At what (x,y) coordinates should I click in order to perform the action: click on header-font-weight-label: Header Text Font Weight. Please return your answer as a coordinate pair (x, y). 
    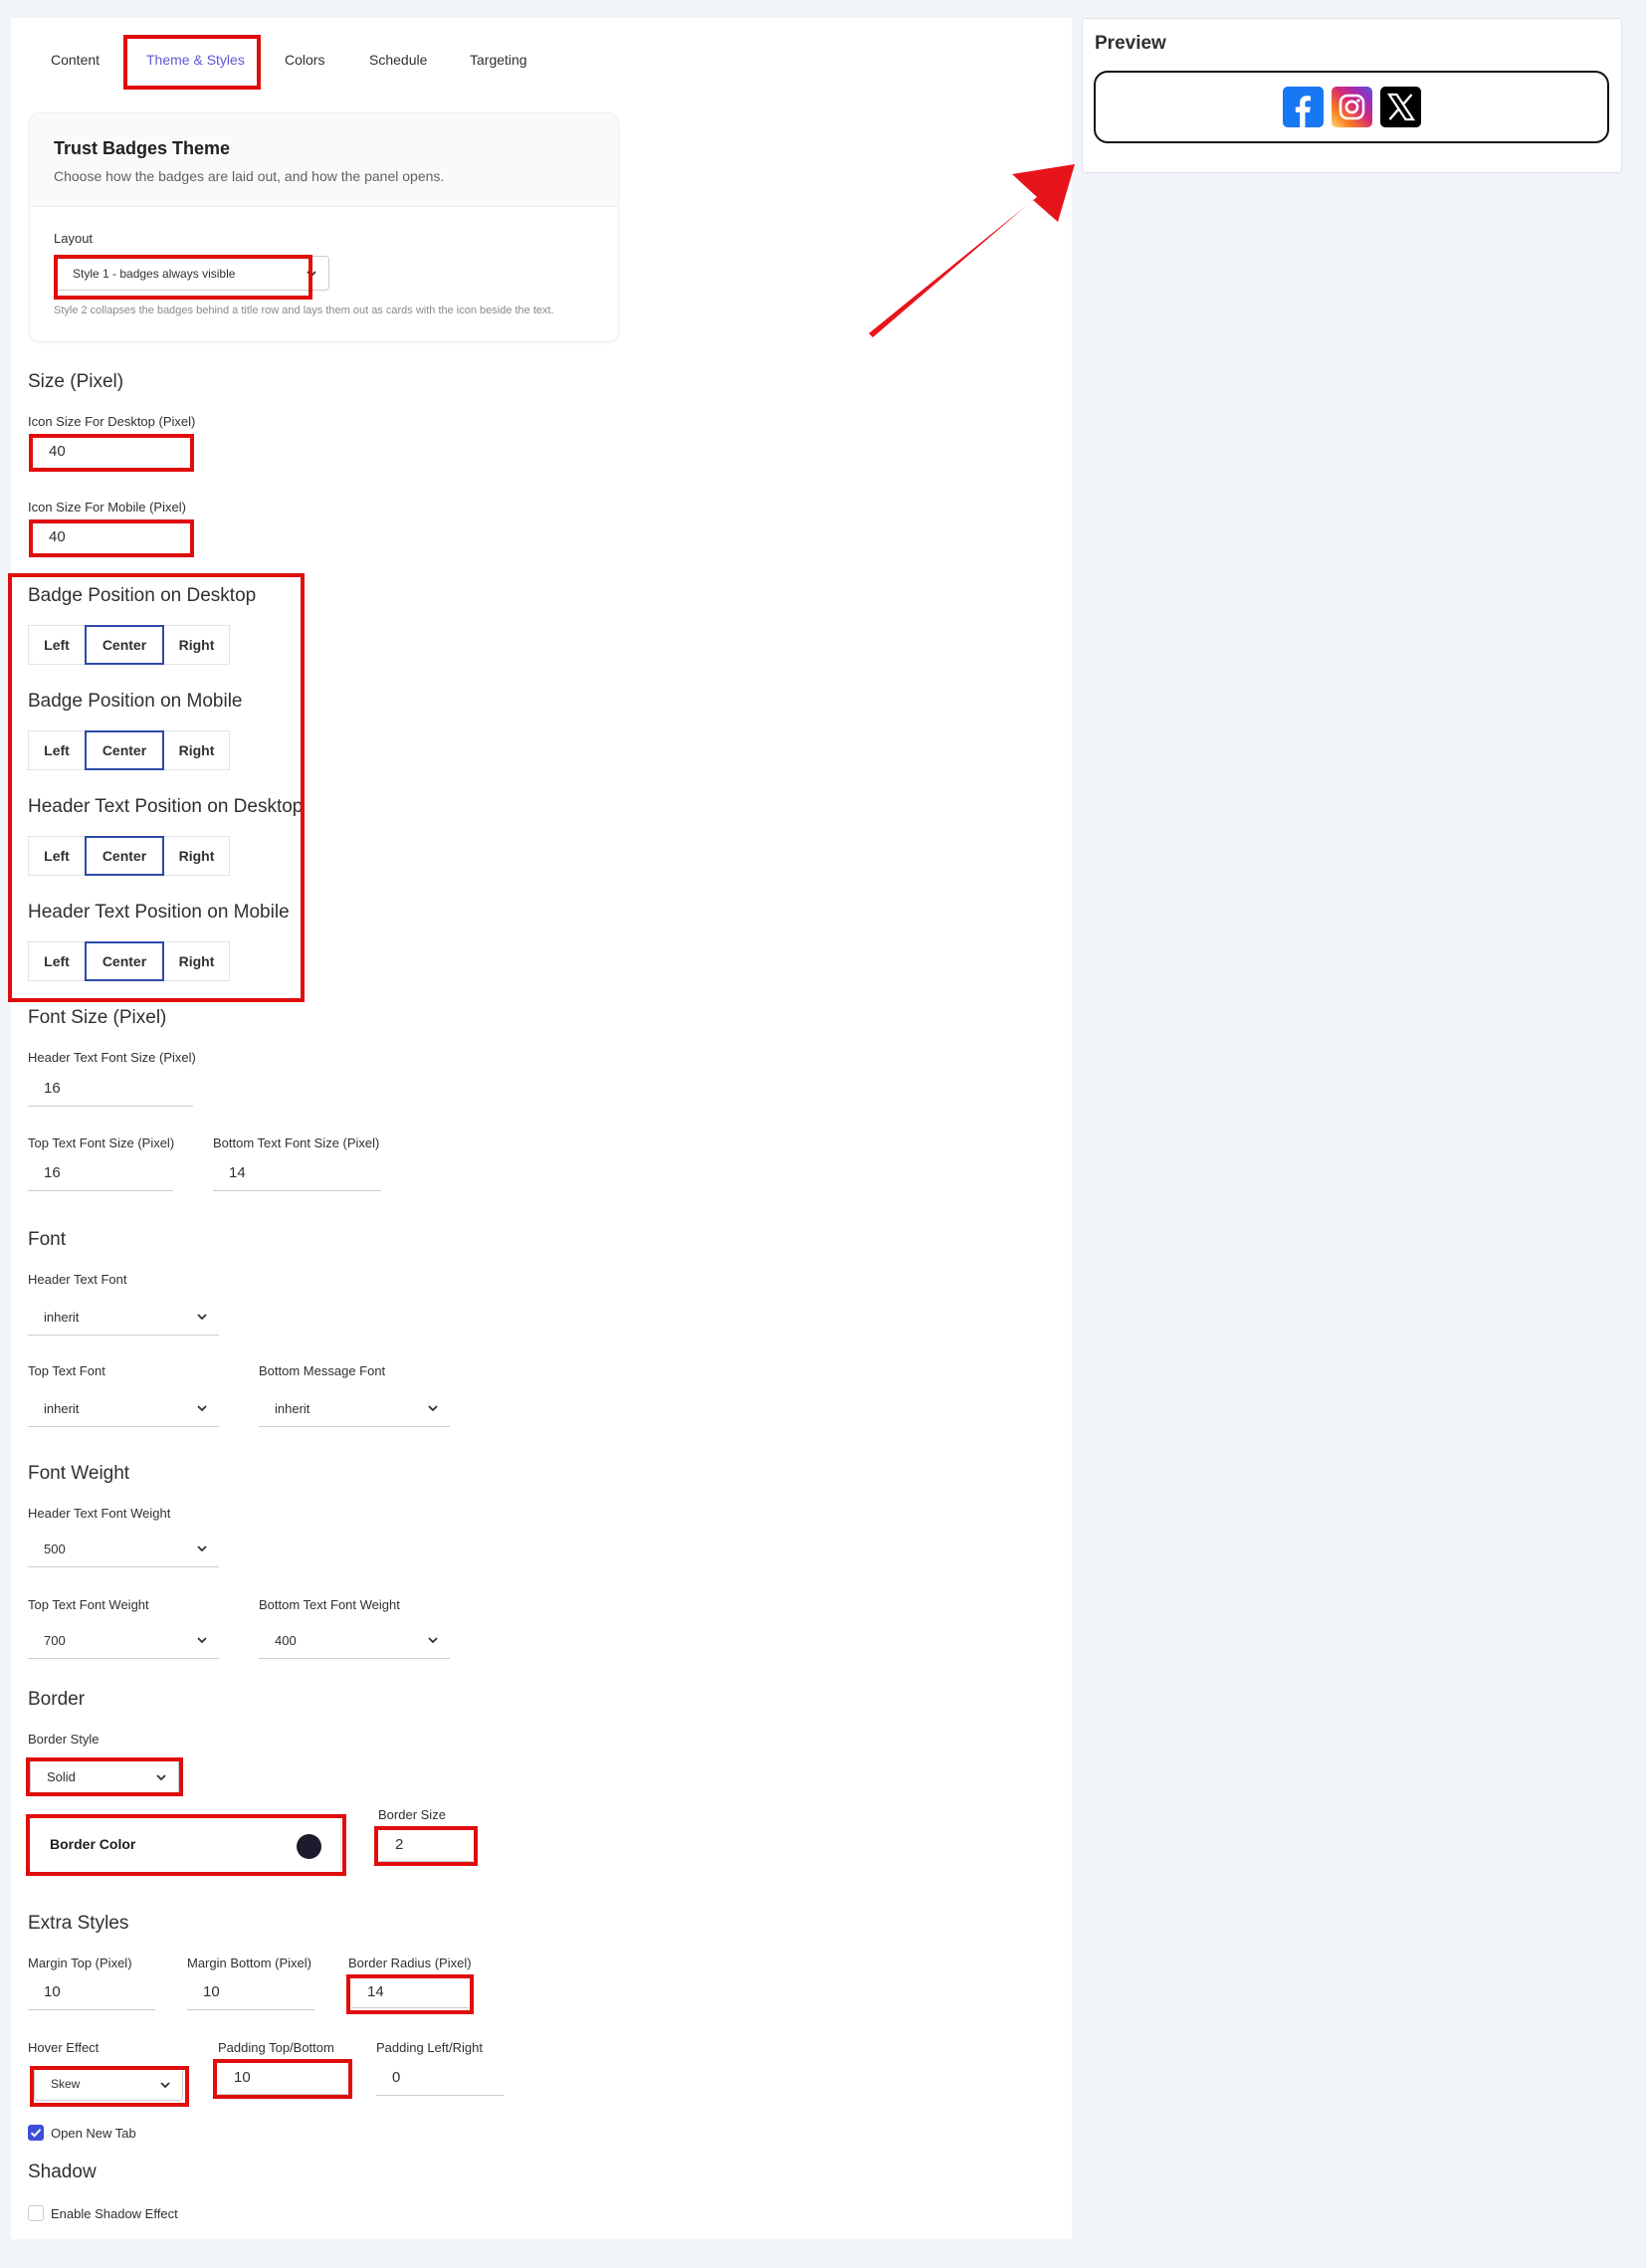
    Looking at the image, I should click on (99, 1513).